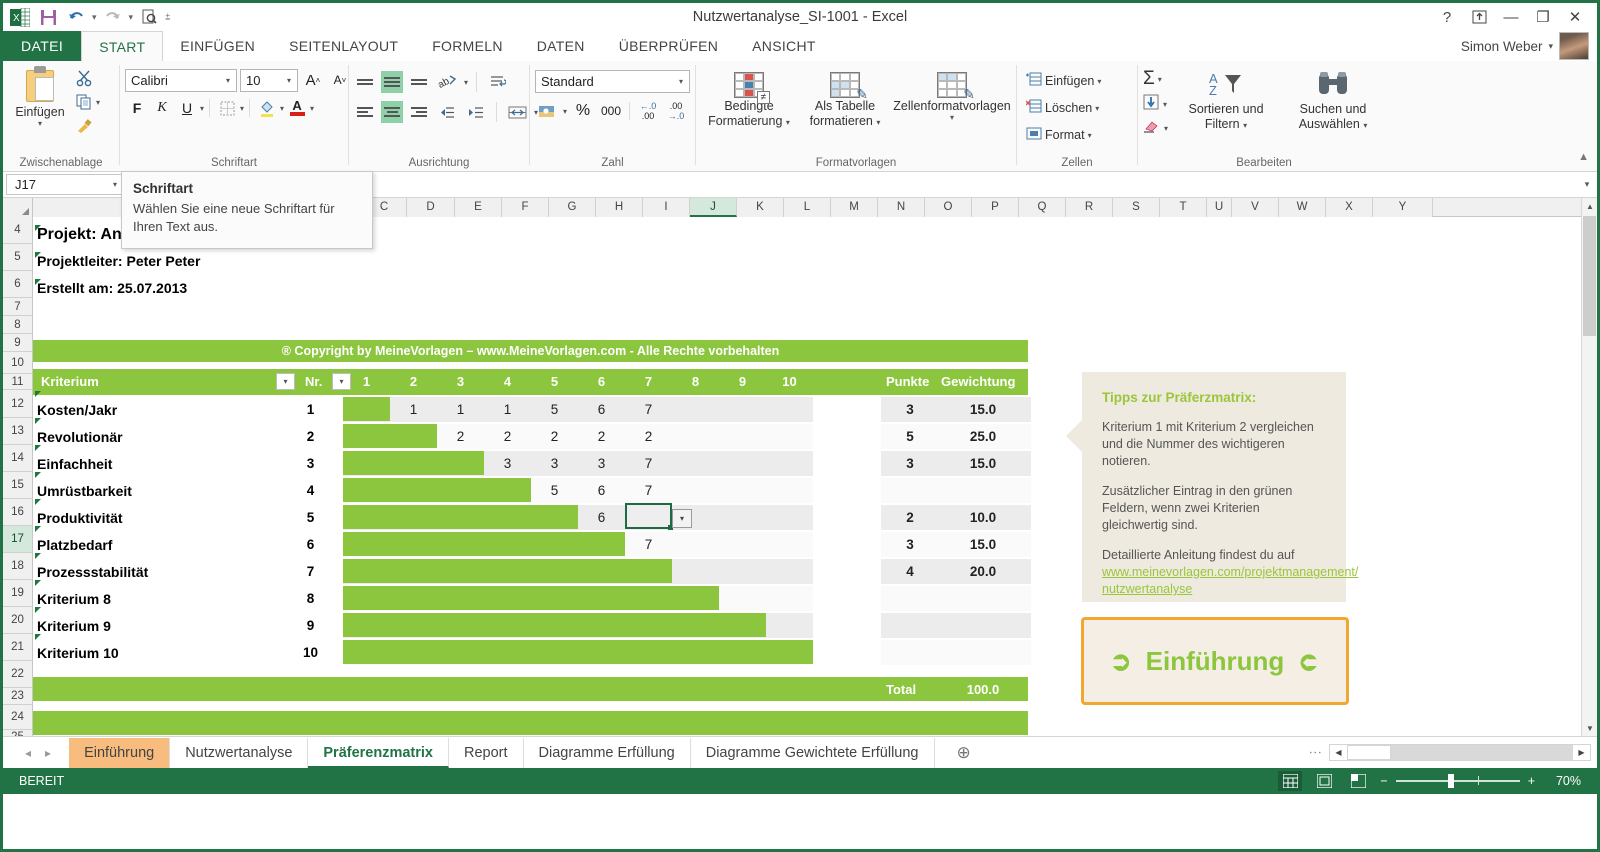 The height and width of the screenshot is (852, 1600). Describe the element at coordinates (1230, 572) in the screenshot. I see `tips-link-line1: www.meinevorlagen.com/projektmanagement/` at that location.